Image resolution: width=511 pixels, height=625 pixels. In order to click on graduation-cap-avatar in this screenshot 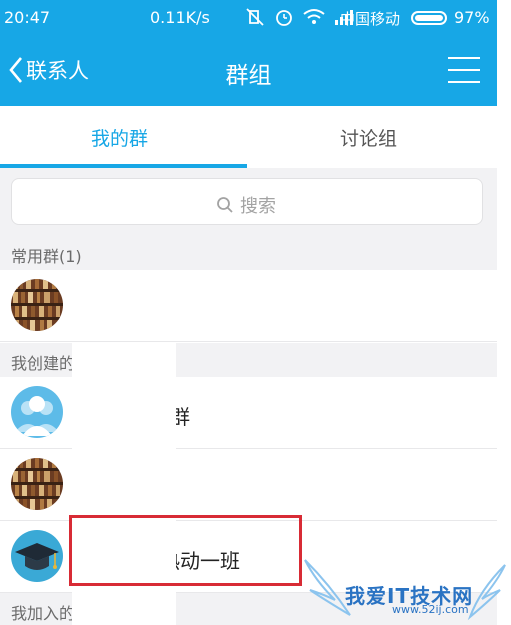, I will do `click(37, 556)`.